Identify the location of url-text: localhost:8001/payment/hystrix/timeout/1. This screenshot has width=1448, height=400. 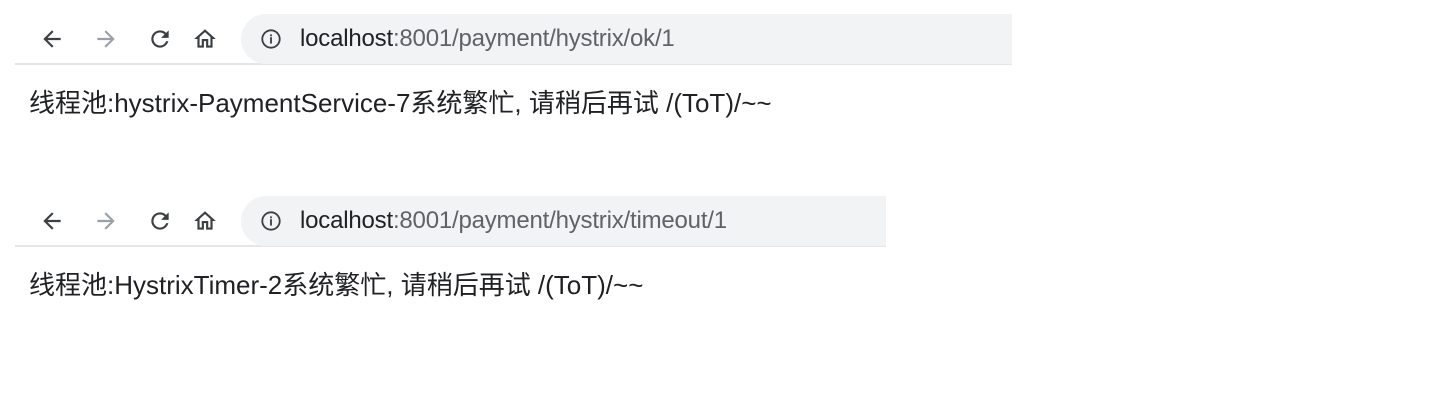
(513, 221).